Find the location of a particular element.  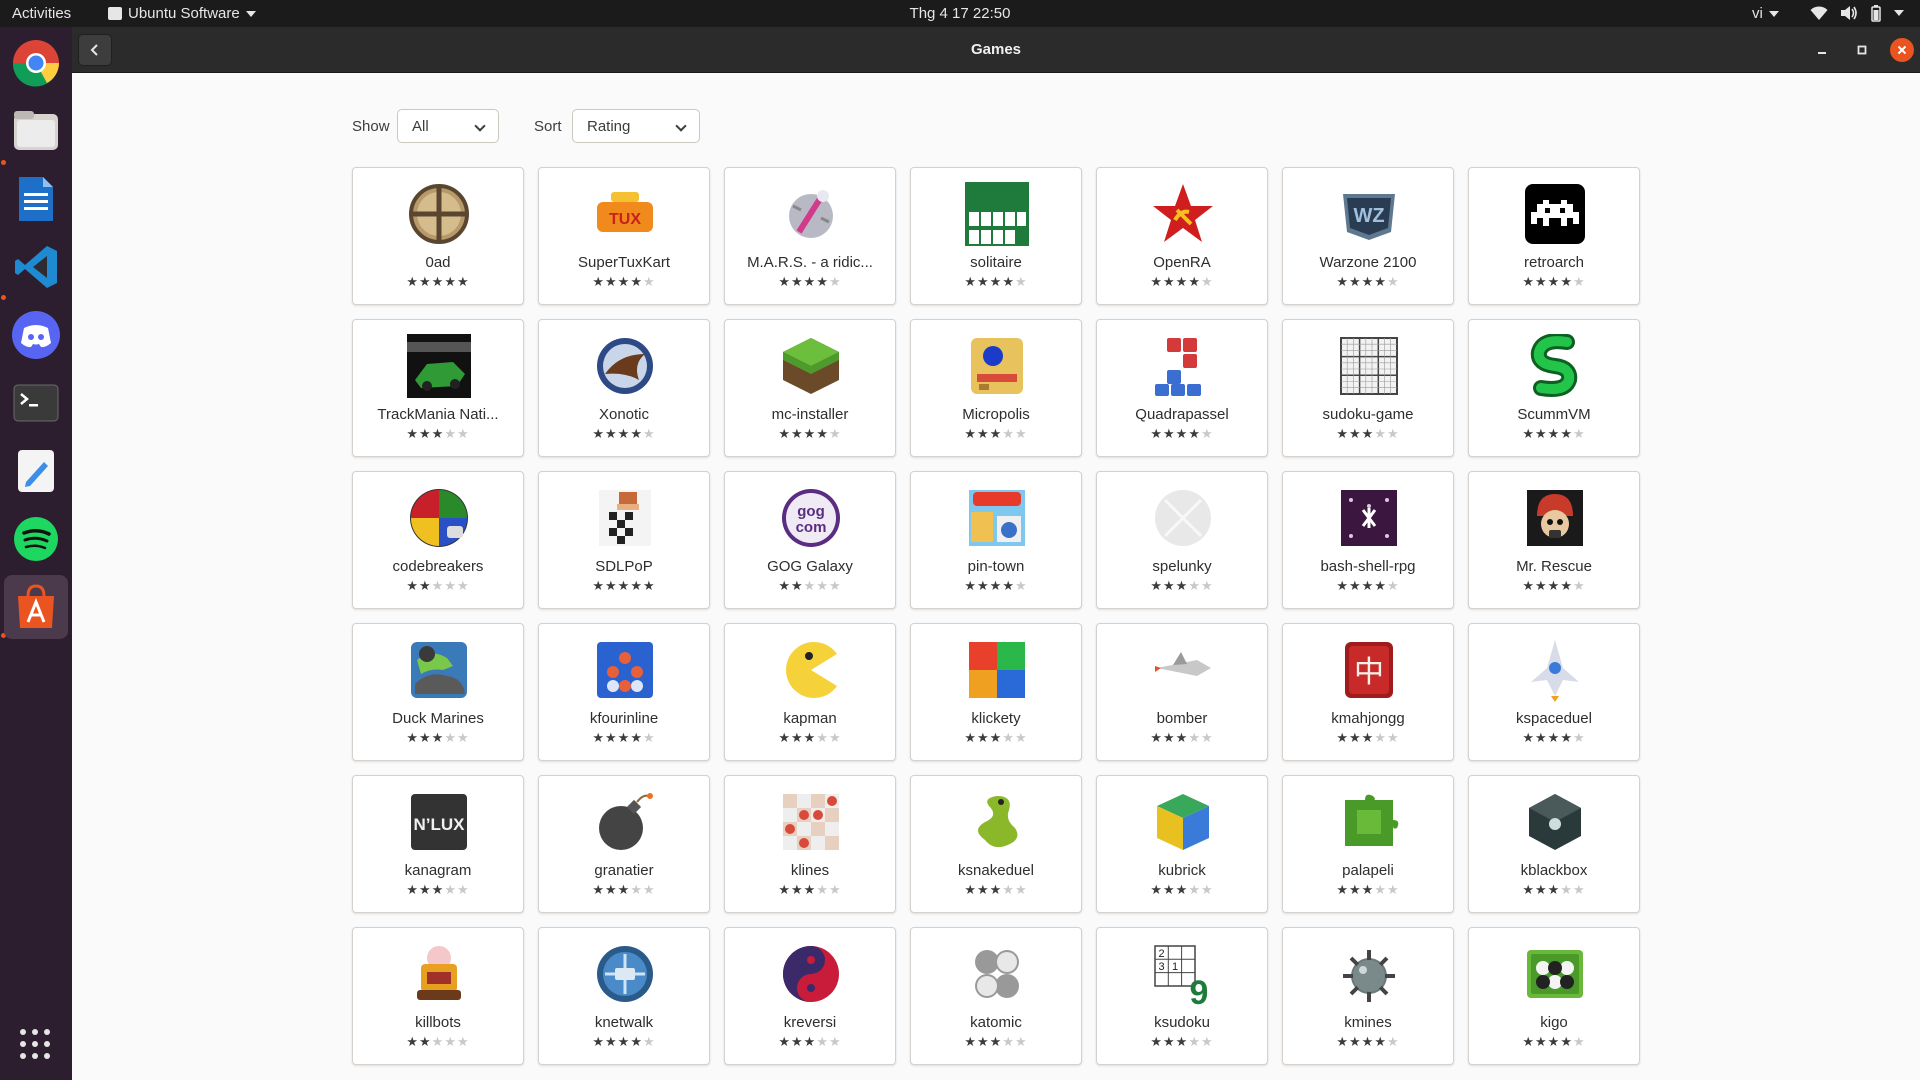

app-tile: ksnakeduel ★★★★★ is located at coordinates (996, 844).